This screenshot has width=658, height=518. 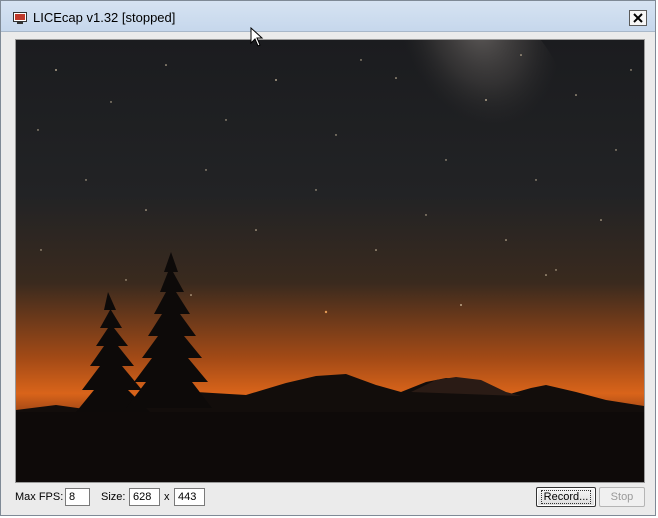 What do you see at coordinates (20, 17) in the screenshot?
I see `licecap-app-icon` at bounding box center [20, 17].